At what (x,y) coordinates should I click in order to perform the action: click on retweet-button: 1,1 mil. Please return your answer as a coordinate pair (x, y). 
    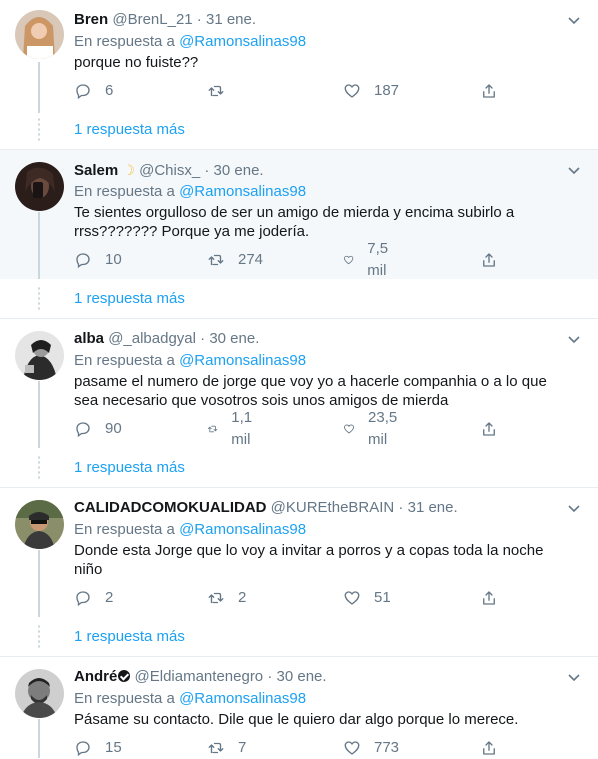
    Looking at the image, I should click on (233, 428).